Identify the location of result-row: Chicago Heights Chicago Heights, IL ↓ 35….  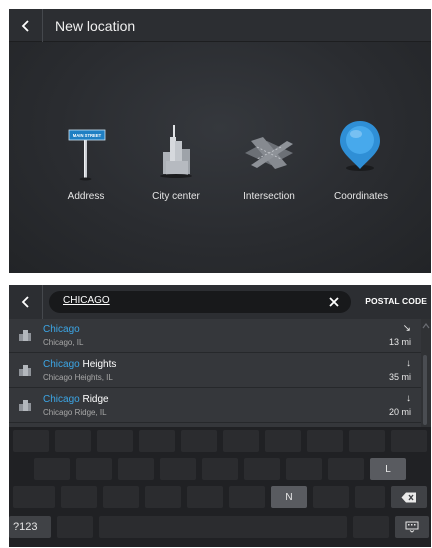
(215, 371).